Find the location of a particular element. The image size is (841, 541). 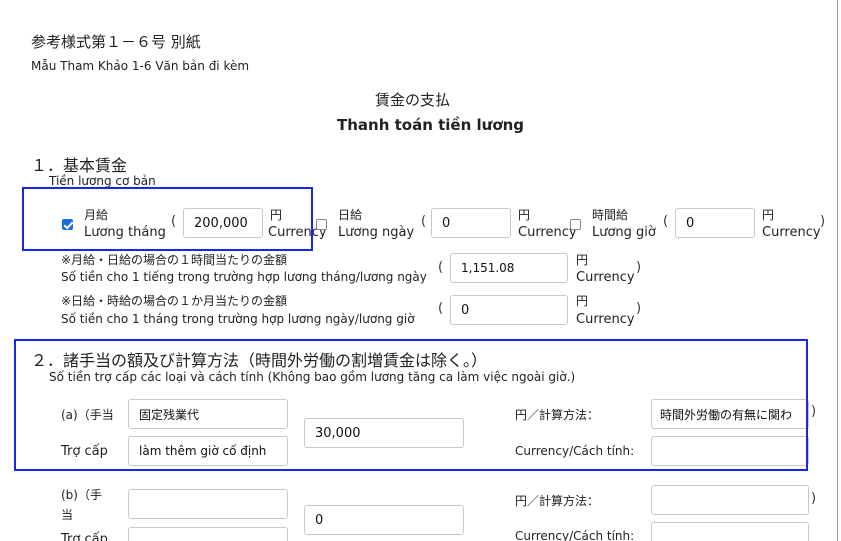

daily-wage-input: 0 is located at coordinates (471, 223).